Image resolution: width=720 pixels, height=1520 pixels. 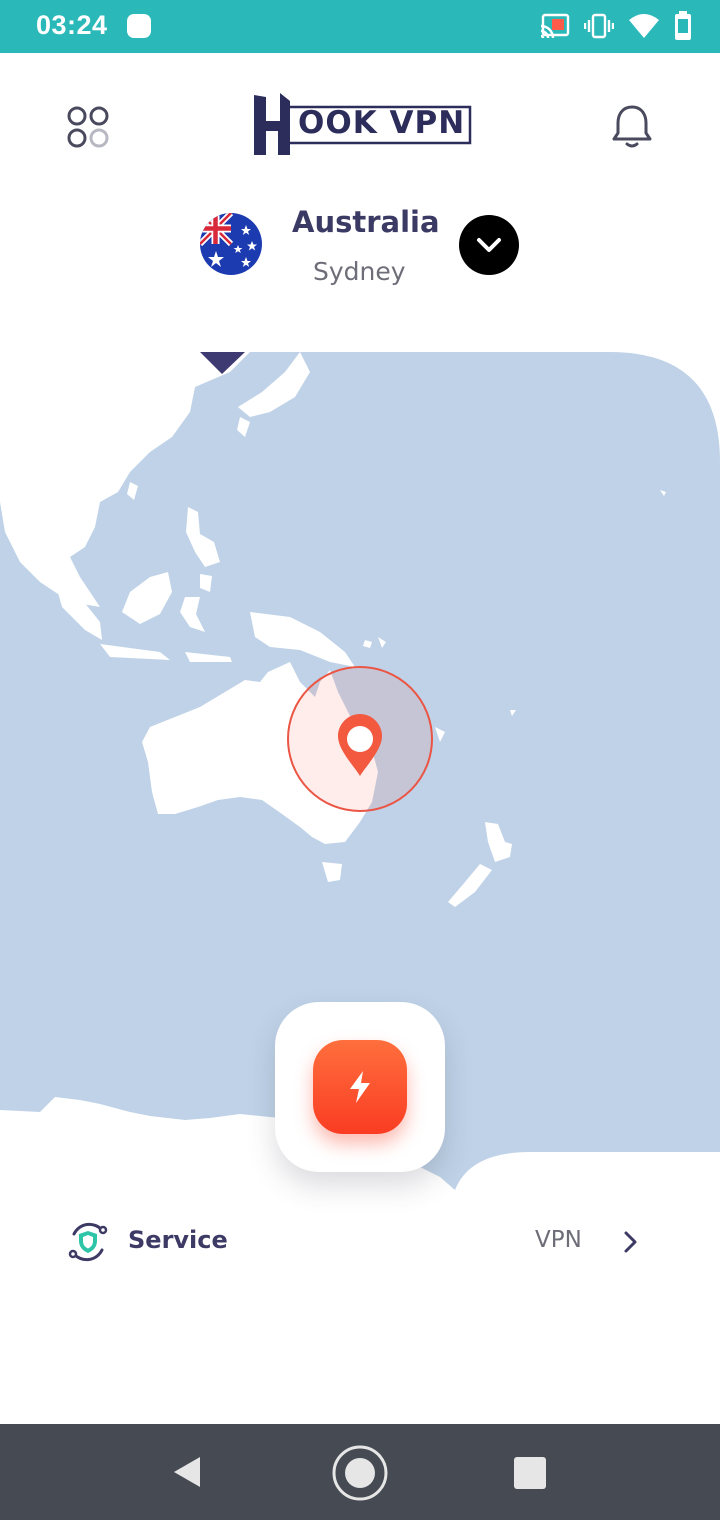 What do you see at coordinates (616, 26) in the screenshot?
I see `status-icons` at bounding box center [616, 26].